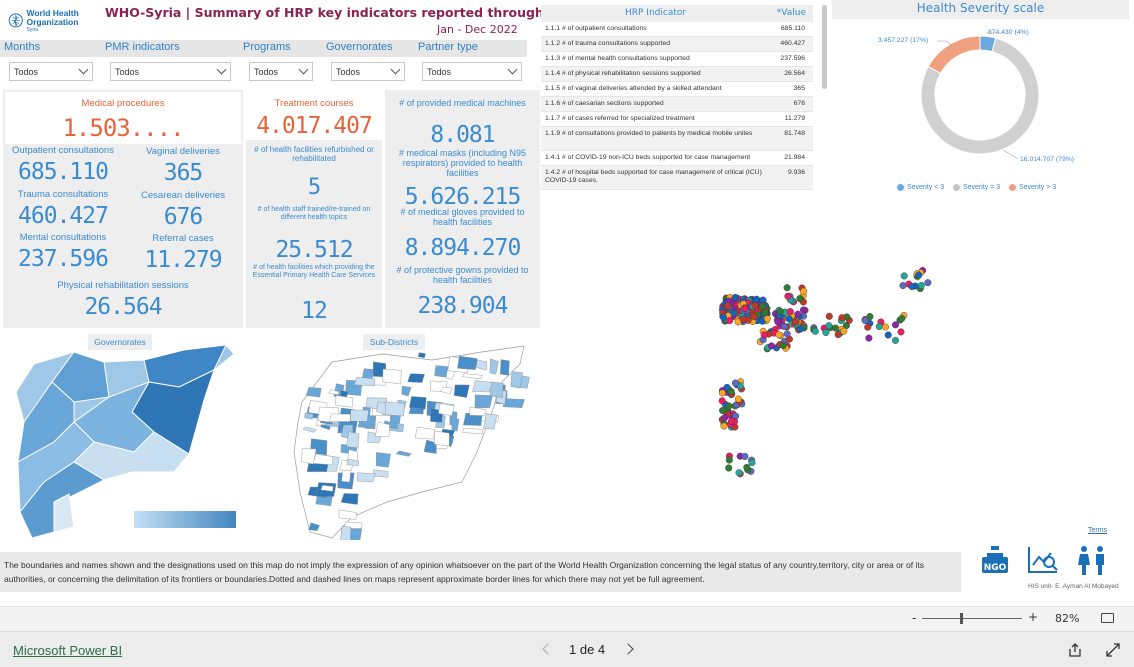  What do you see at coordinates (920, 187) in the screenshot?
I see `legend-severity-lt3: Severity < 3` at bounding box center [920, 187].